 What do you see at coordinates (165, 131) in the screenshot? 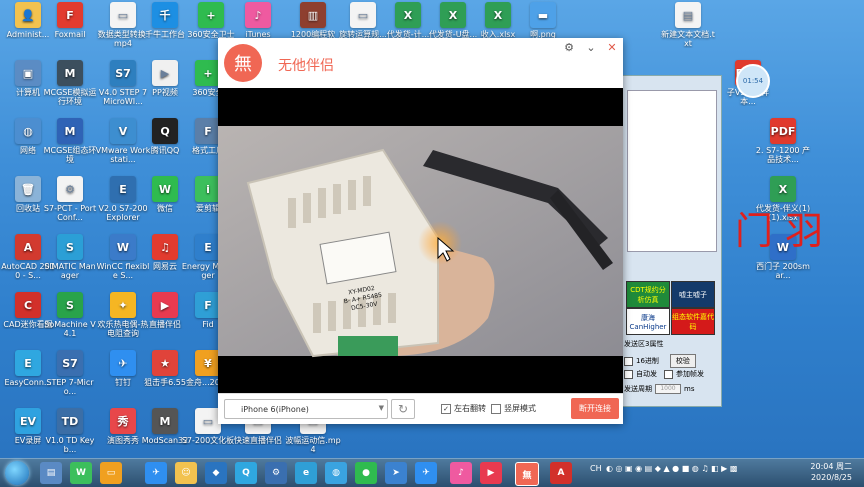
I see `desktop-icon-glyph: Q` at bounding box center [165, 131].